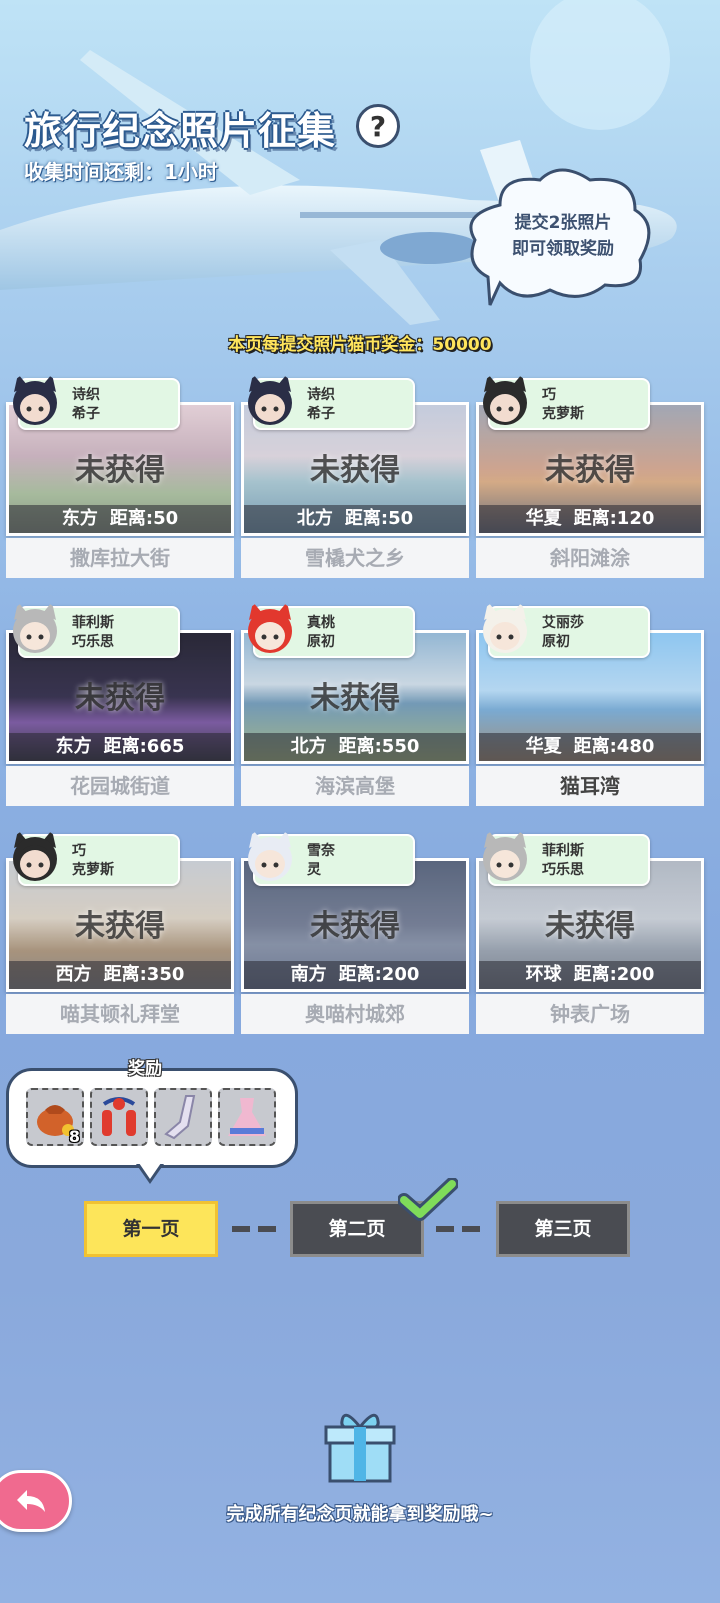 The image size is (720, 1603). I want to click on character-name-2: 灵, so click(314, 870).